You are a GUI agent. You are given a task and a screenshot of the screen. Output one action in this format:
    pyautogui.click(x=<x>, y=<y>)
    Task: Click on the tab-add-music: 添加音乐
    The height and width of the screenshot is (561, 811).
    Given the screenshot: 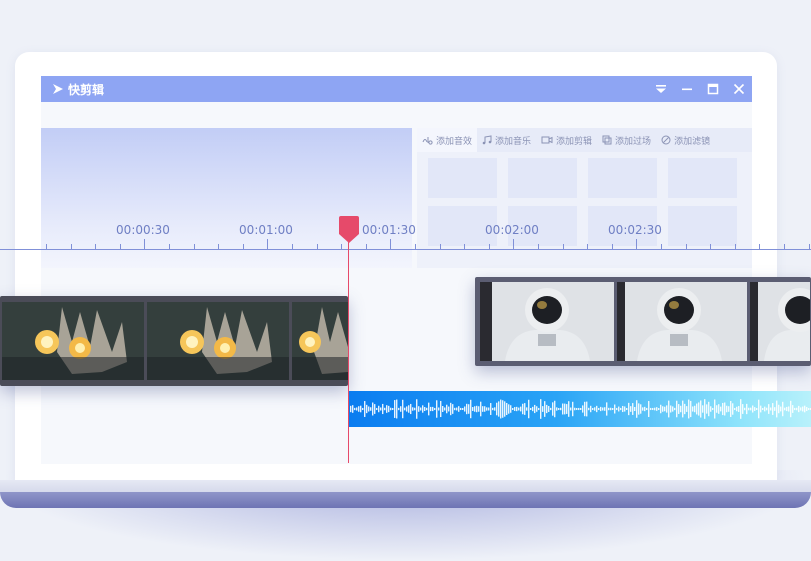 What is the action you would take?
    pyautogui.click(x=506, y=140)
    